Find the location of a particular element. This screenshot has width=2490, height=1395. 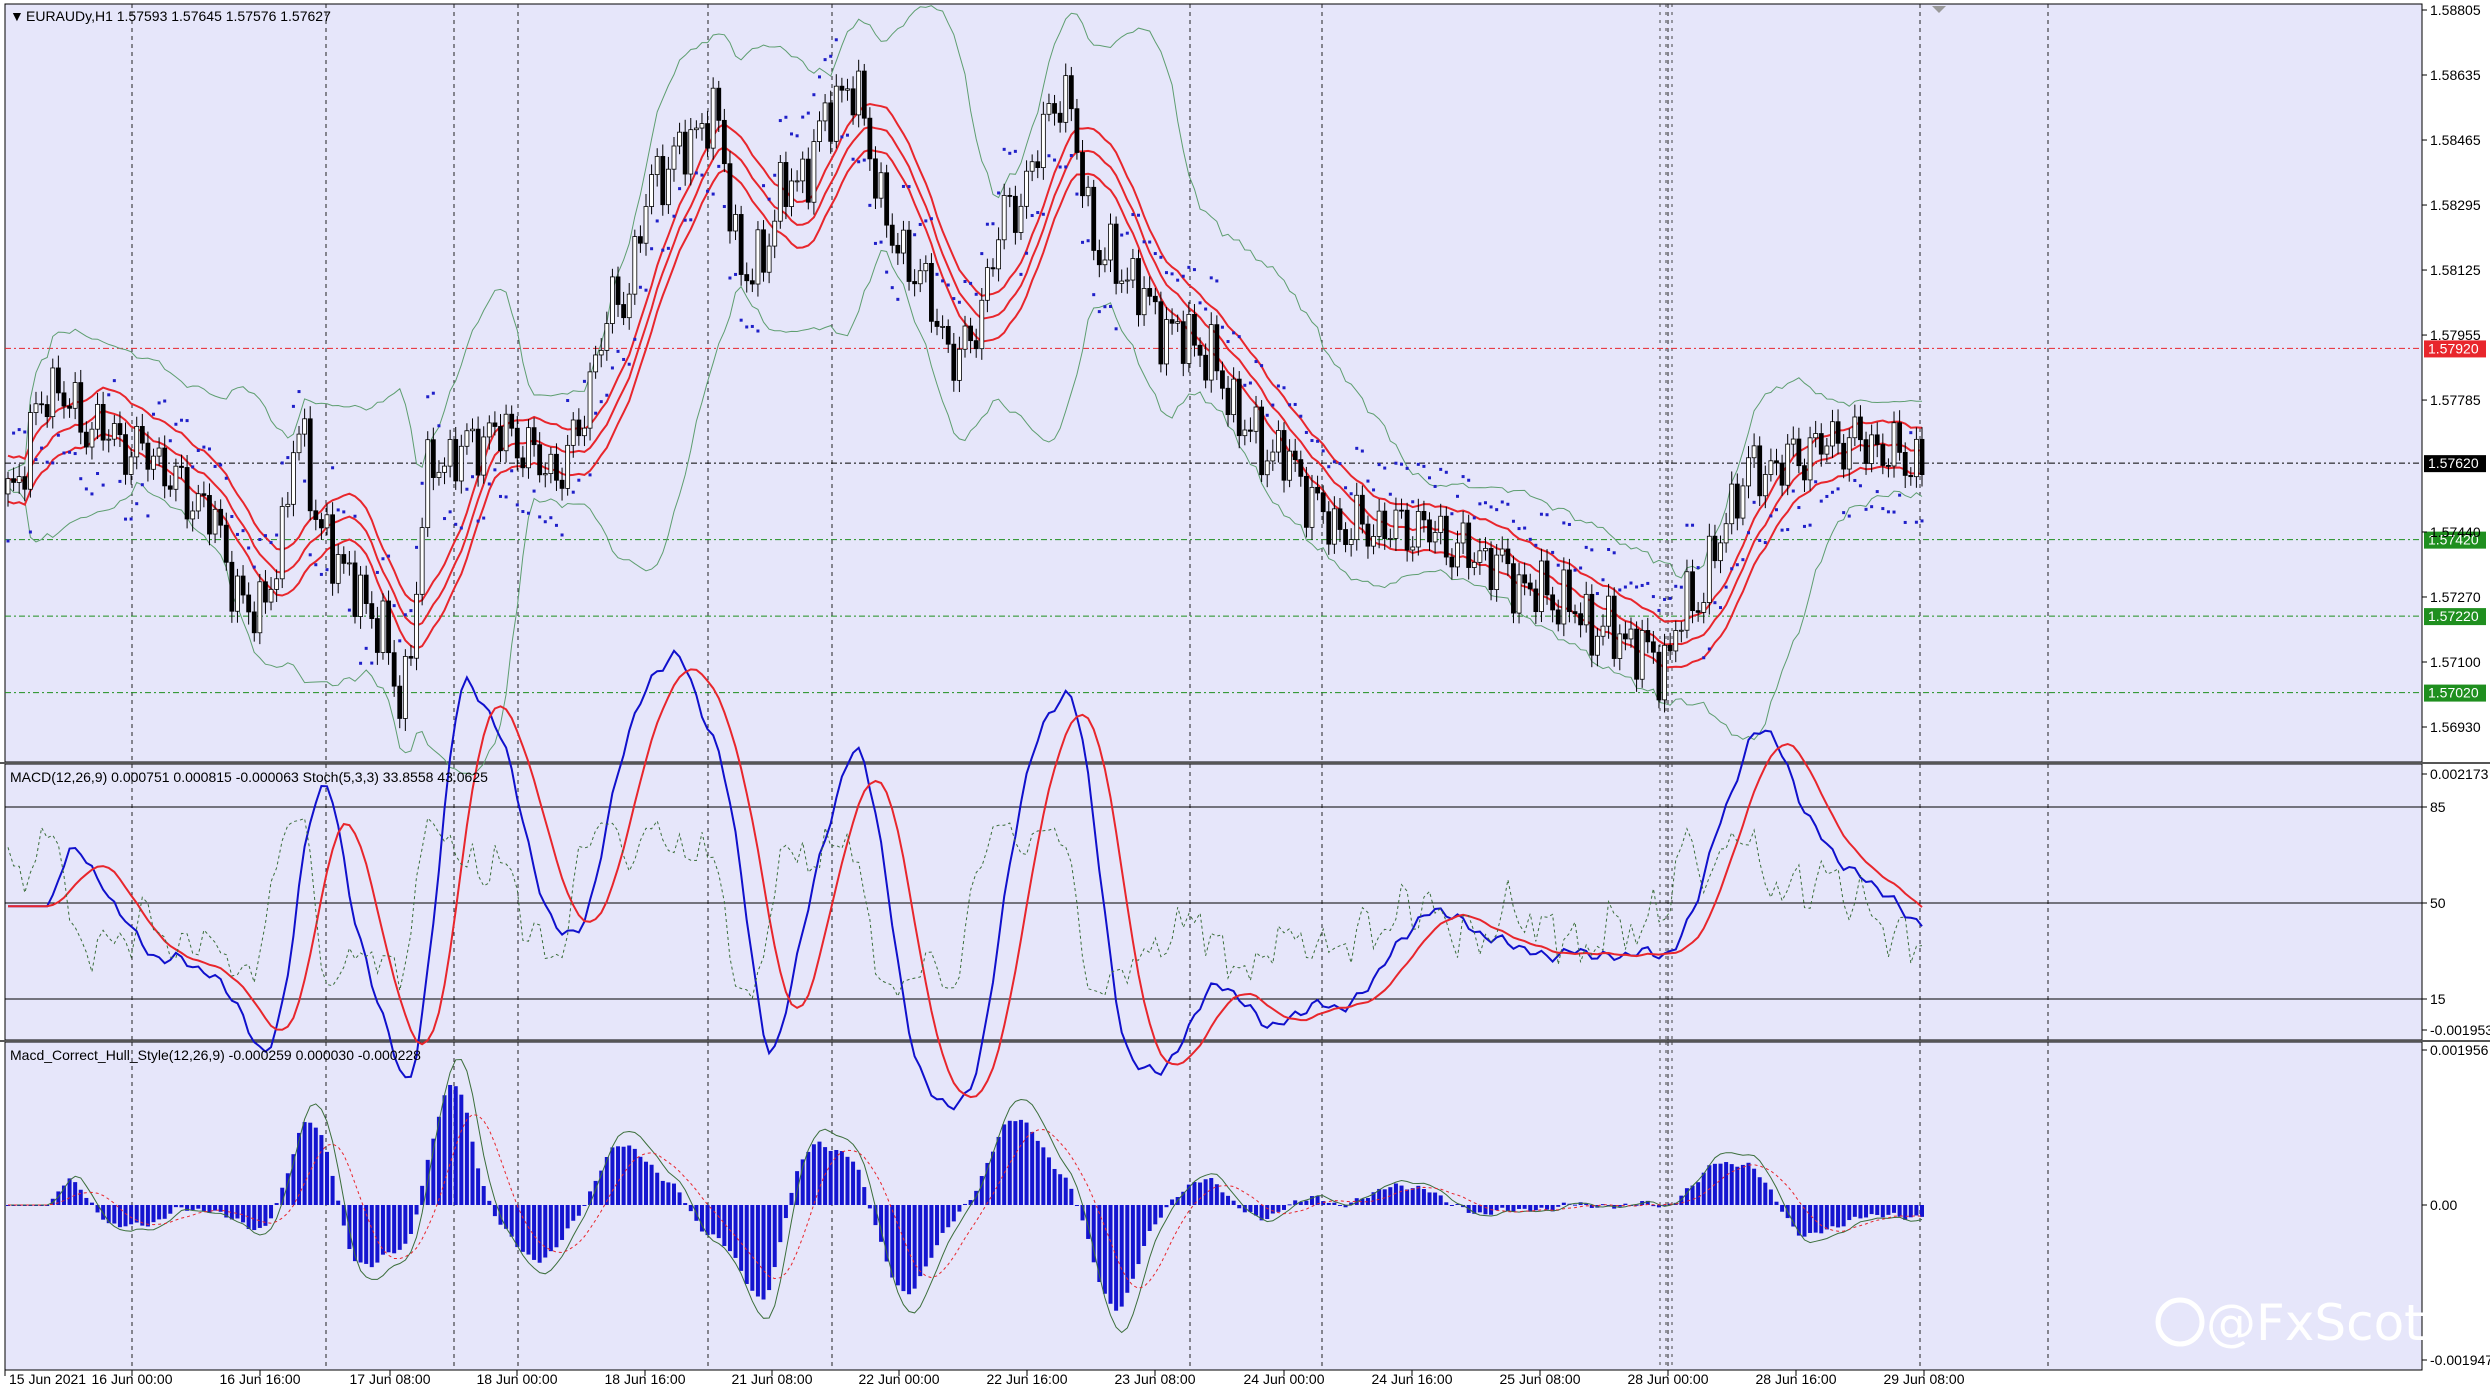

symbol-caret-icon: ▼ is located at coordinates (17, 16).